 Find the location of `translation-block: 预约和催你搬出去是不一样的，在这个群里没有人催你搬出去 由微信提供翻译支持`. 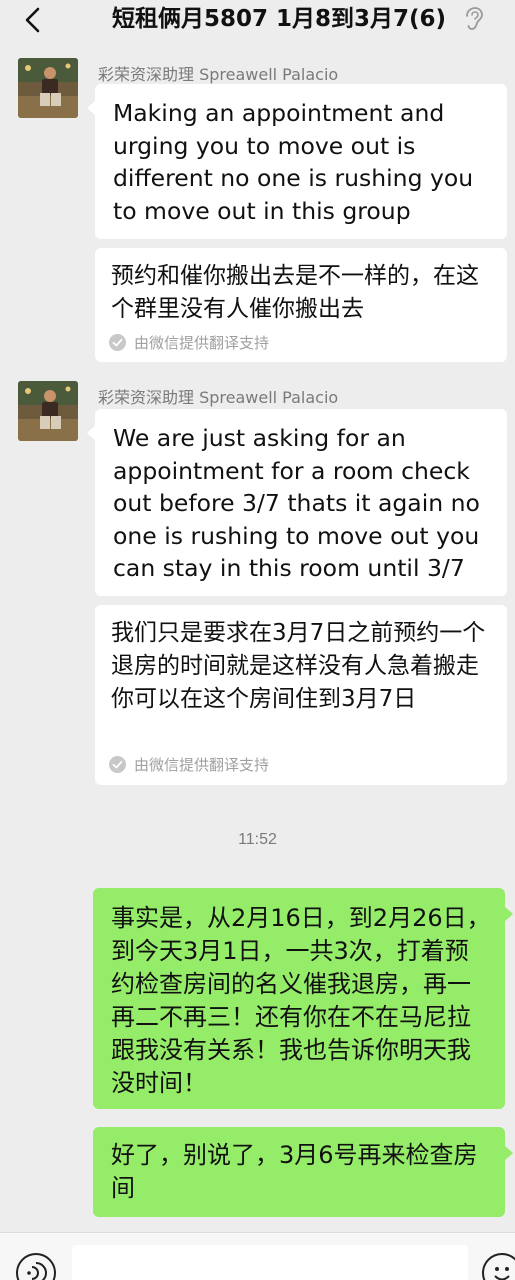

translation-block: 预约和催你搬出去是不一样的，在这个群里没有人催你搬出去 由微信提供翻译支持 is located at coordinates (301, 305).